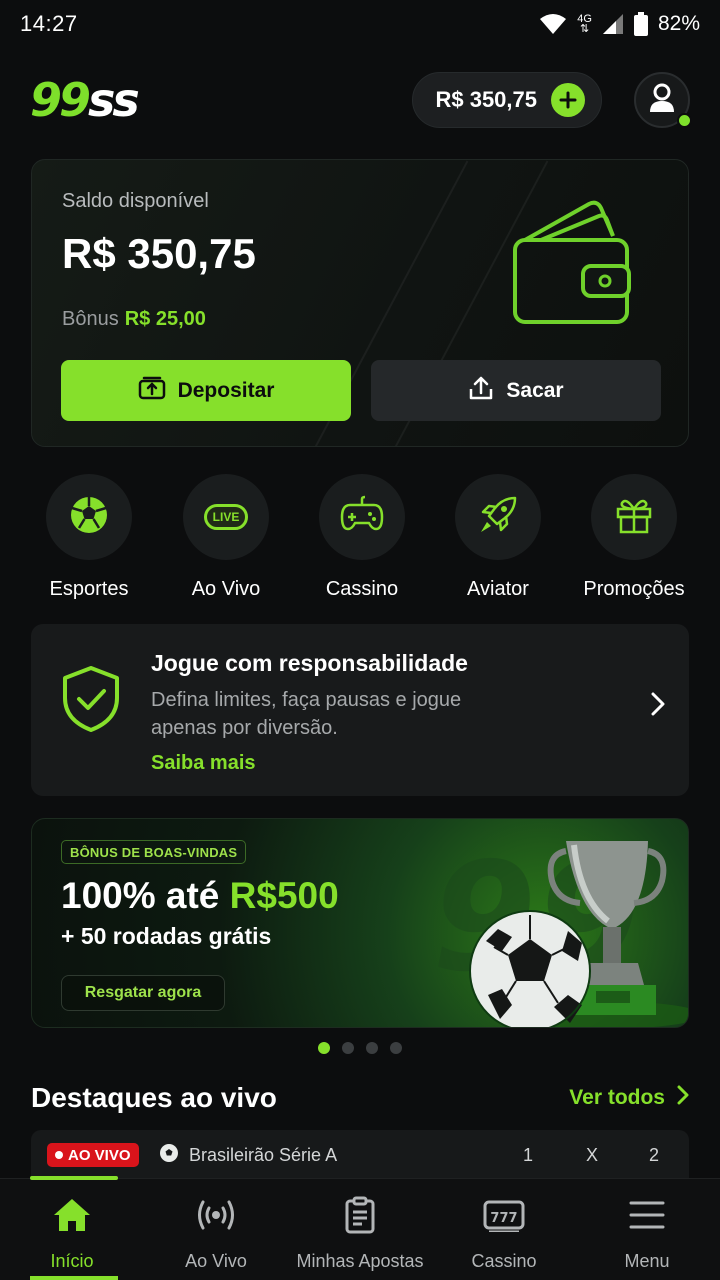 This screenshot has width=720, height=1280. Describe the element at coordinates (629, 1098) in the screenshot. I see `see-all-link: Ver todos` at that location.